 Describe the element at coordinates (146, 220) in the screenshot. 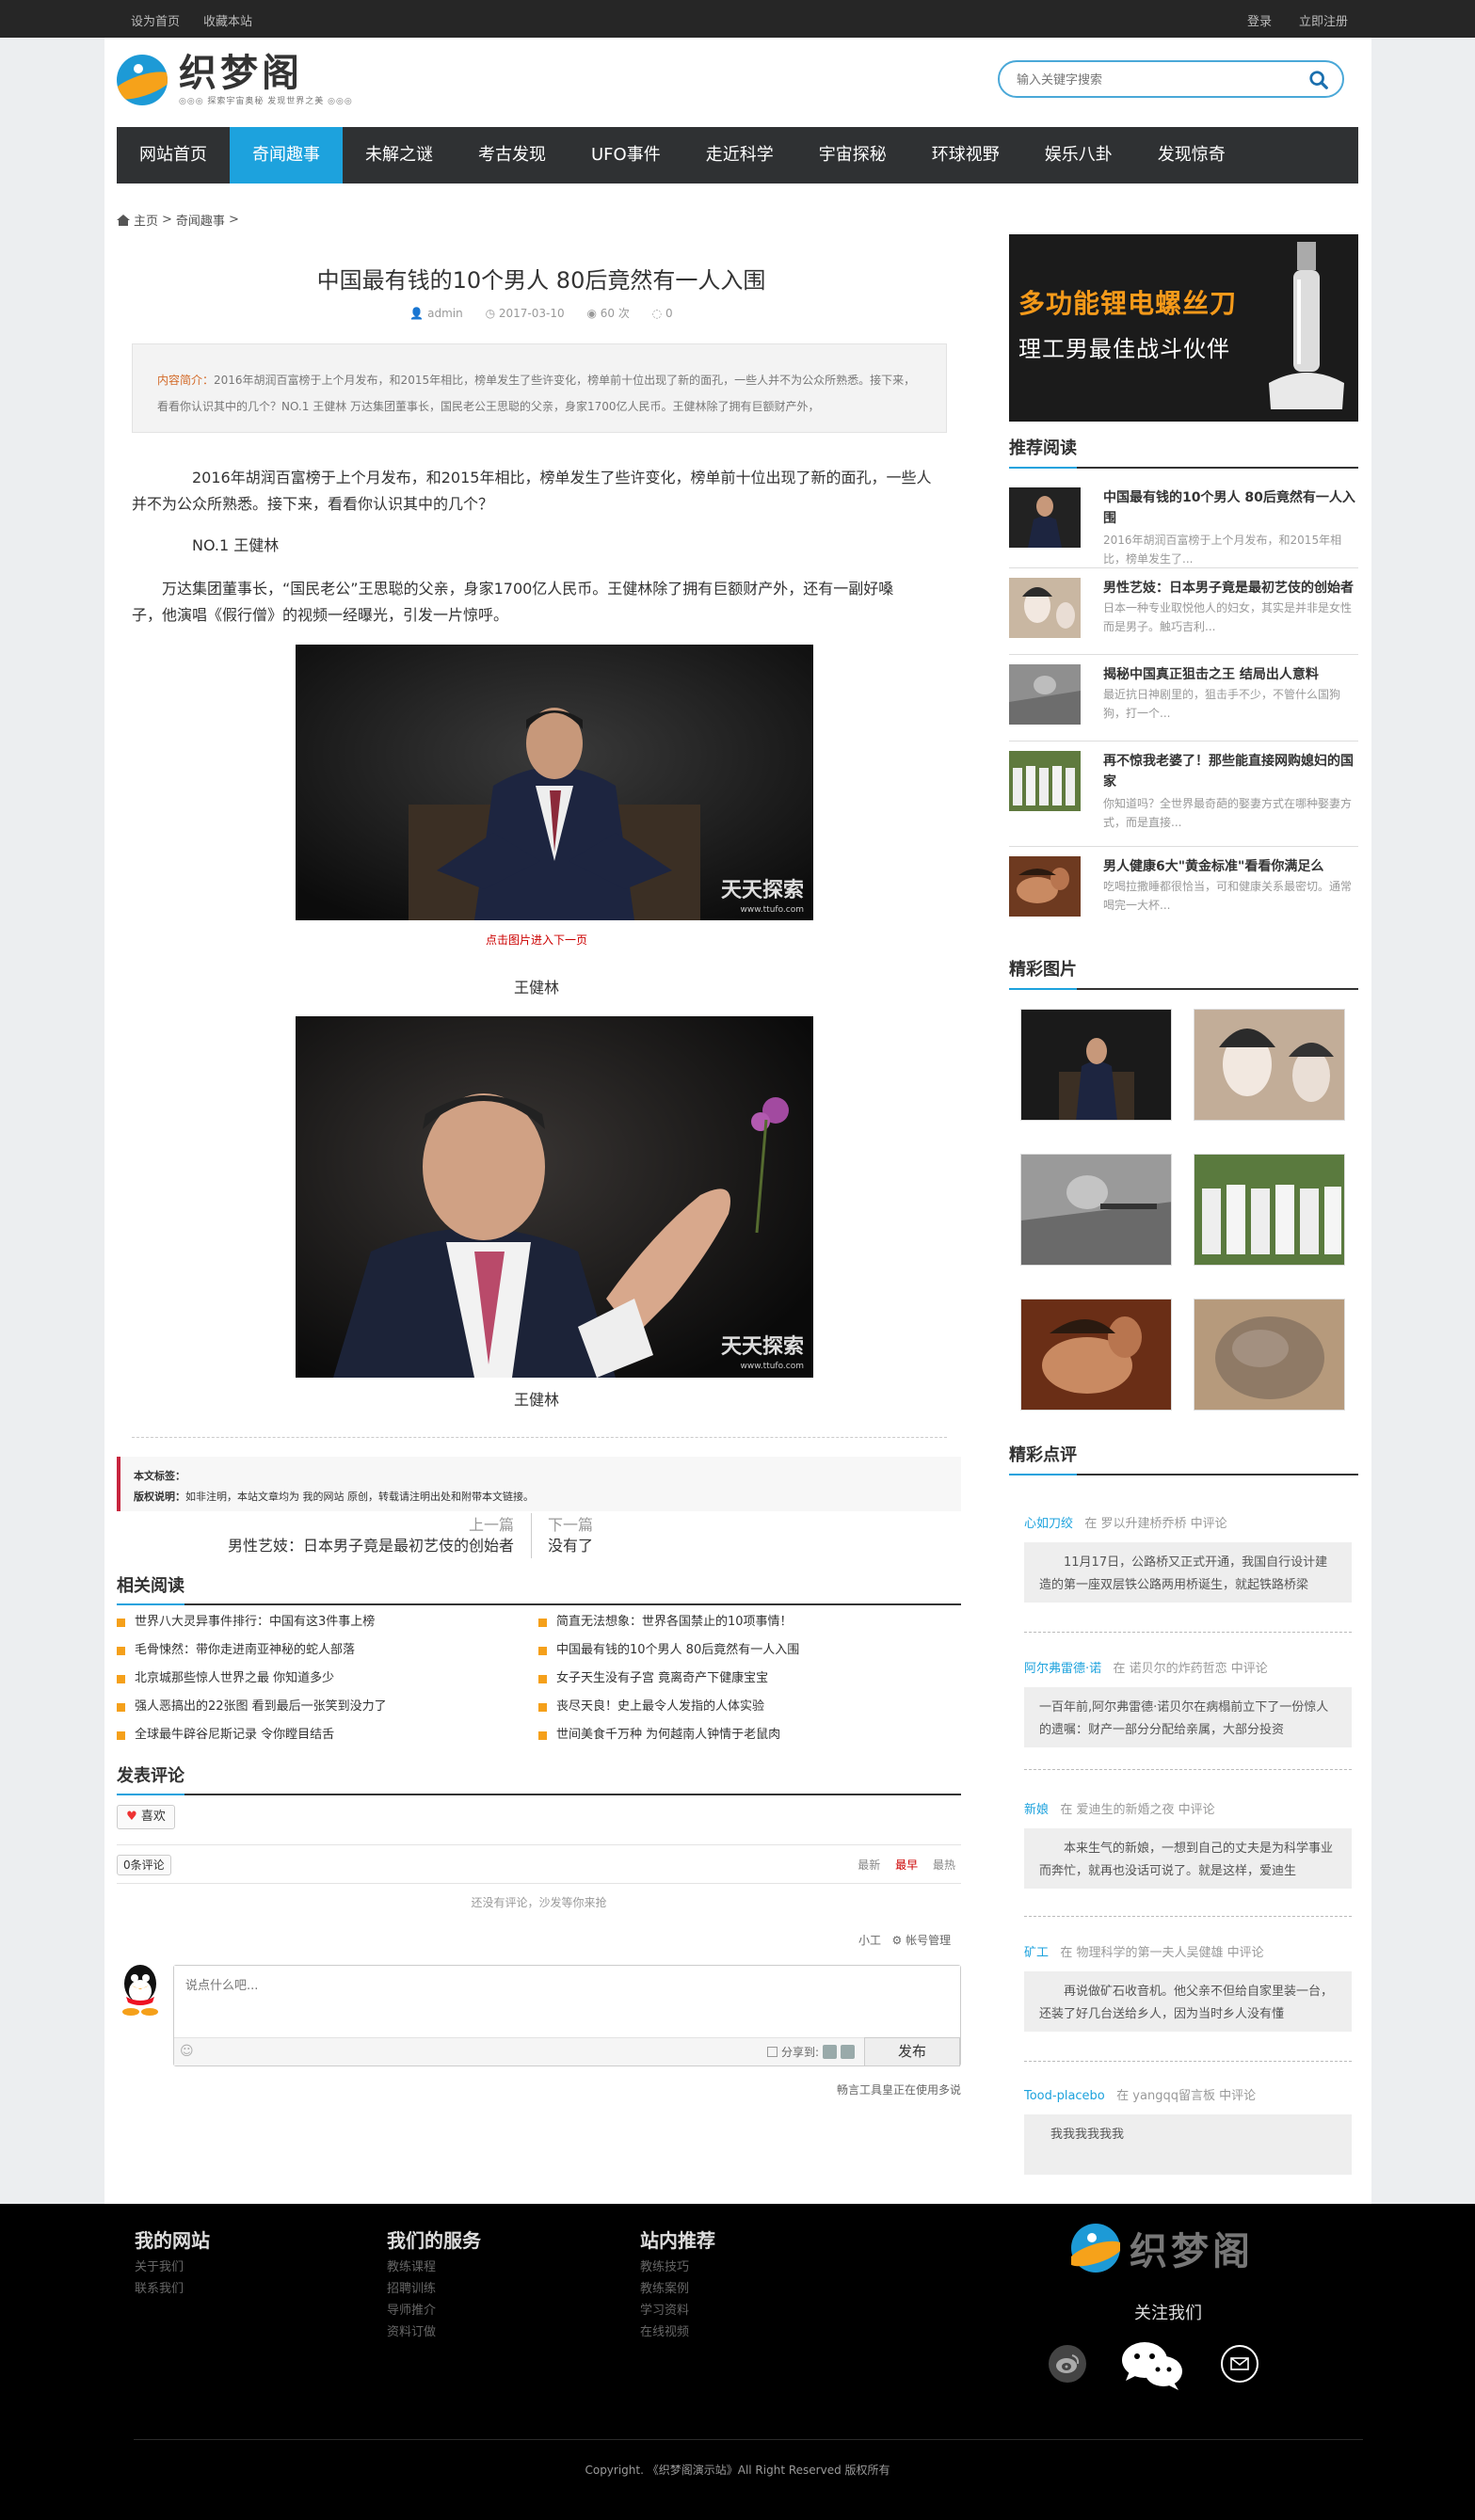

I see `breadcrumb-home: 主页` at that location.